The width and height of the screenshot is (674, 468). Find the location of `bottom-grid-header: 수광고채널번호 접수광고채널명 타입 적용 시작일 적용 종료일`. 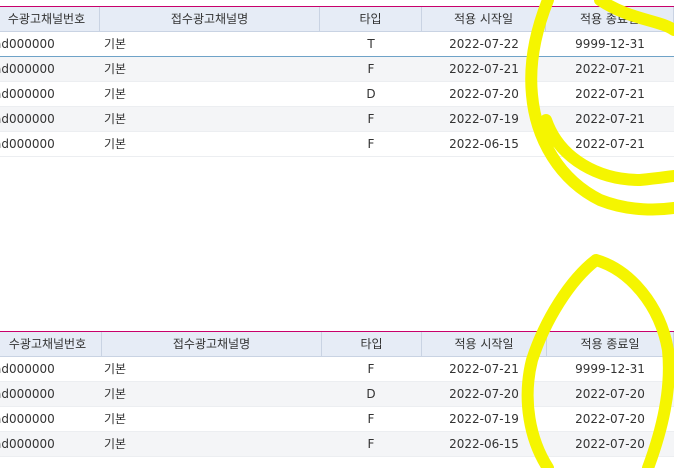

bottom-grid-header: 수광고채널번호 접수광고채널명 타입 적용 시작일 적용 종료일 is located at coordinates (337, 344).